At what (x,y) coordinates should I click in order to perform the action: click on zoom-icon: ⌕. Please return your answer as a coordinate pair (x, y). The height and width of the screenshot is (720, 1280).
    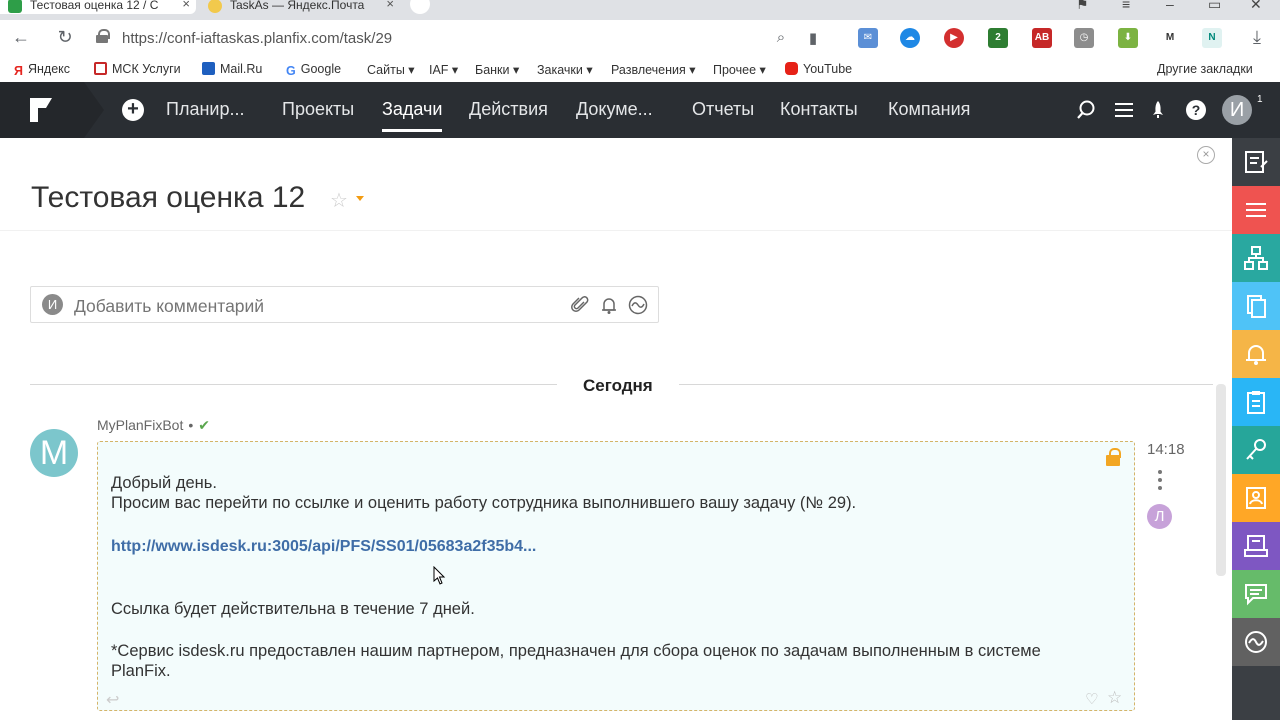
    Looking at the image, I should click on (781, 37).